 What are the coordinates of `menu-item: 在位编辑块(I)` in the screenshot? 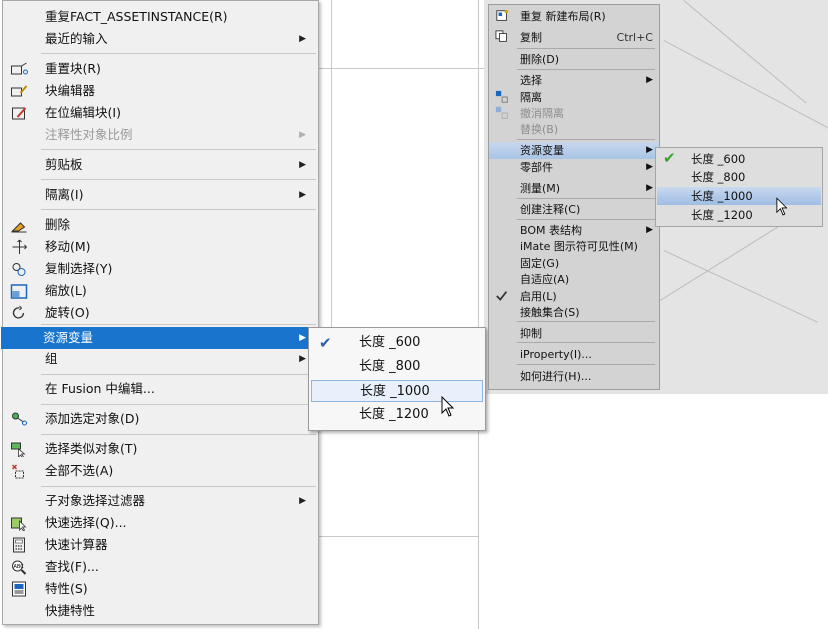 It's located at (160, 113).